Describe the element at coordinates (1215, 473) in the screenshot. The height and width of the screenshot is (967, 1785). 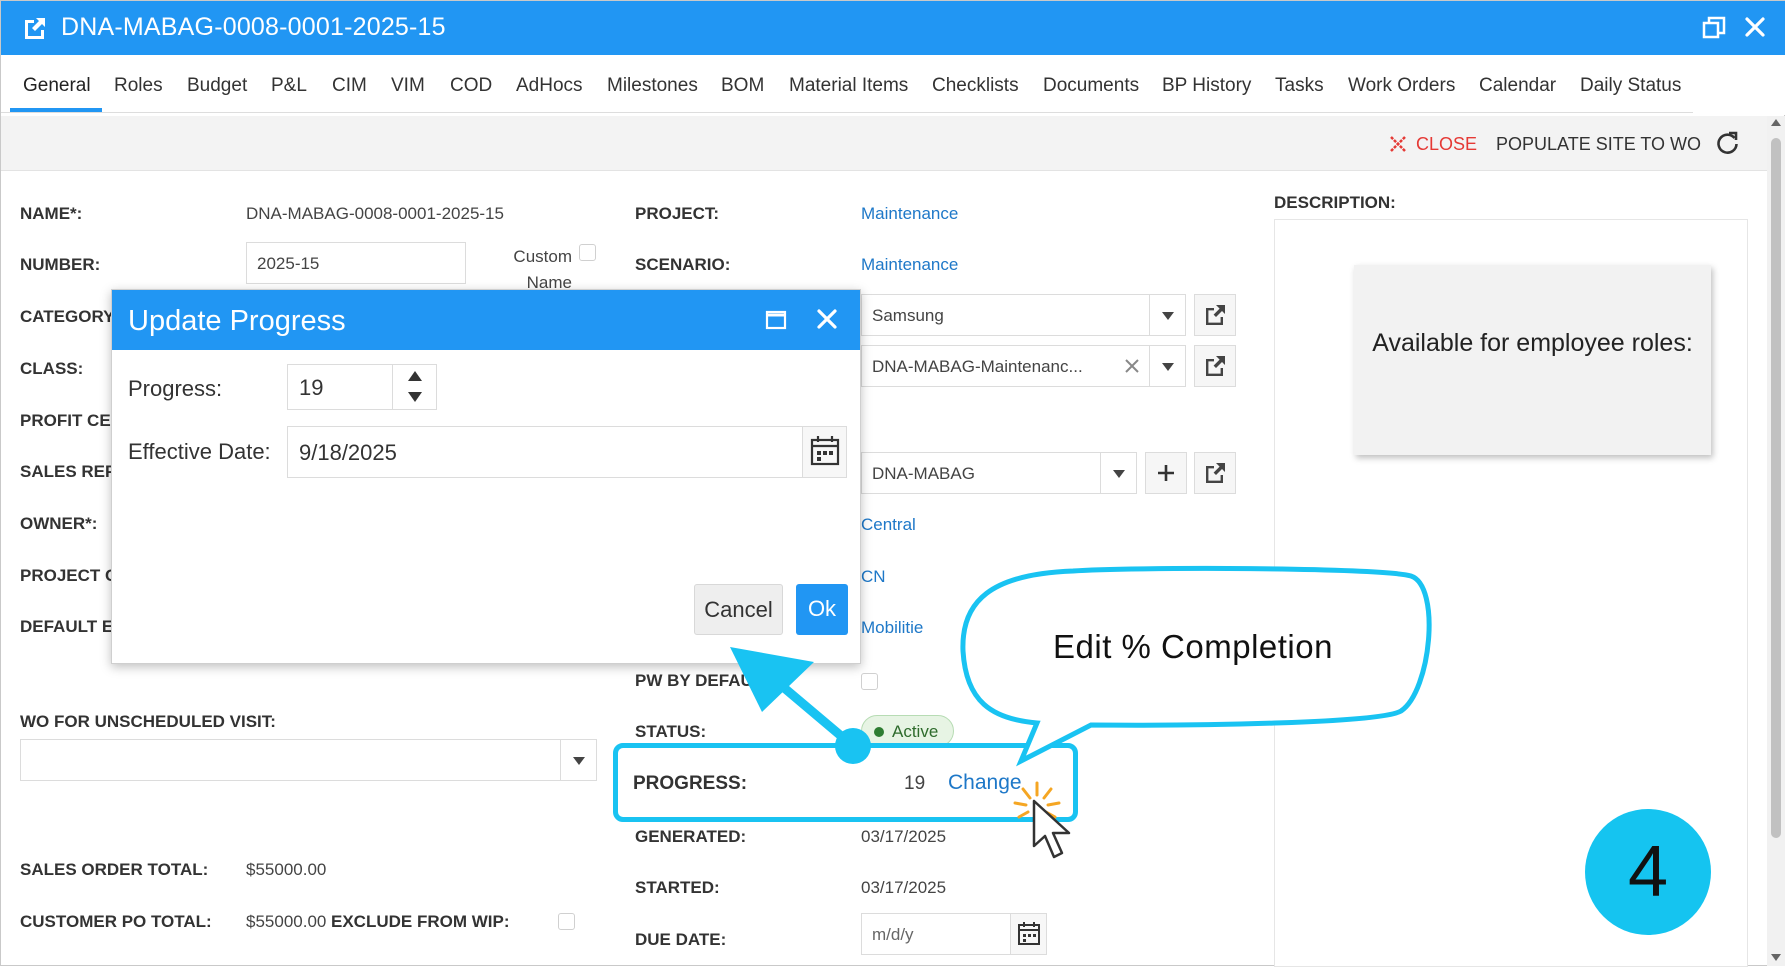
I see `open-location-button` at that location.